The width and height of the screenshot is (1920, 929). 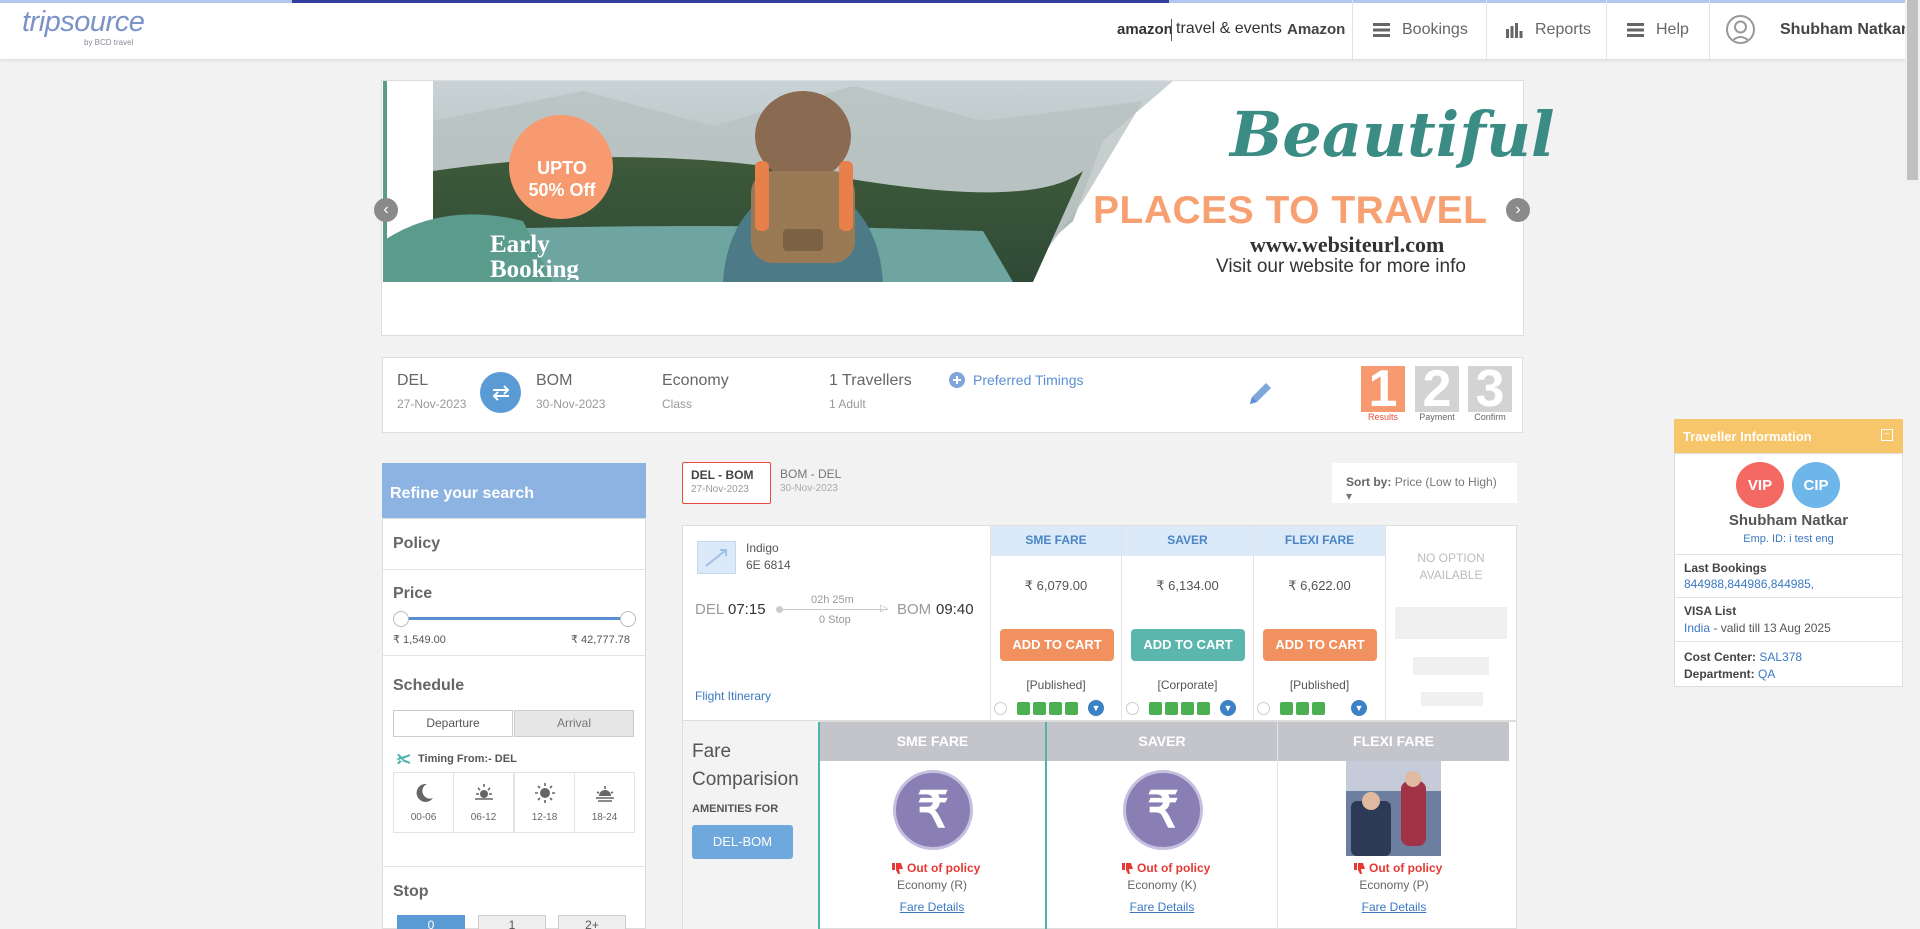 What do you see at coordinates (1057, 645) in the screenshot?
I see `add-to-cart-sme: ADD TO CART` at bounding box center [1057, 645].